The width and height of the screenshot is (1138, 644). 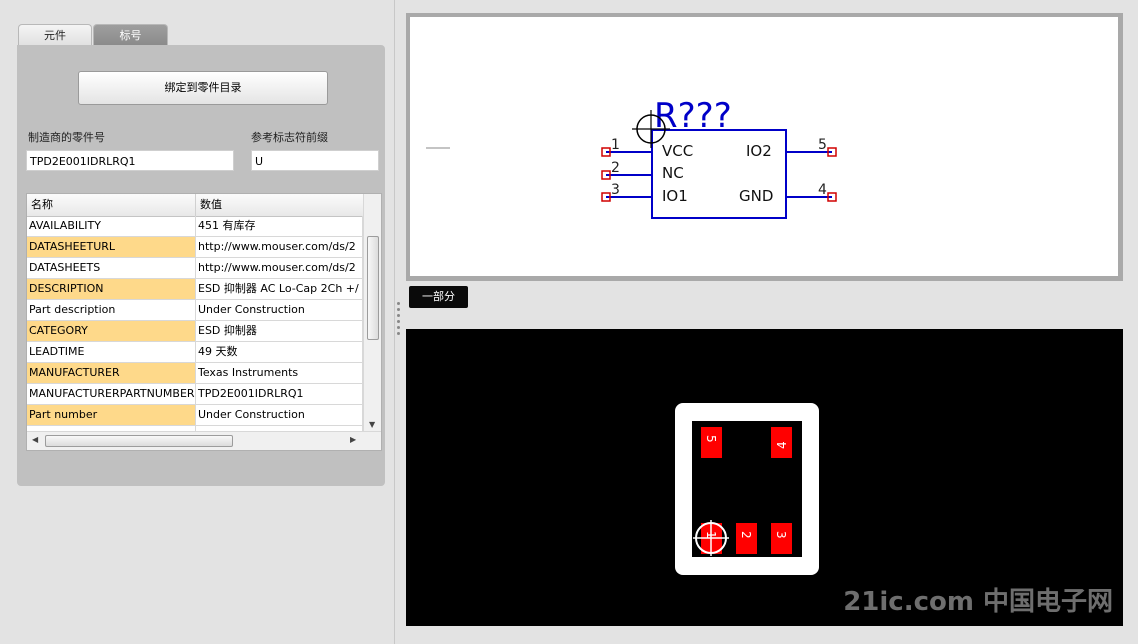 What do you see at coordinates (111, 226) in the screenshot?
I see `property-name-cell: AVAILABILITY` at bounding box center [111, 226].